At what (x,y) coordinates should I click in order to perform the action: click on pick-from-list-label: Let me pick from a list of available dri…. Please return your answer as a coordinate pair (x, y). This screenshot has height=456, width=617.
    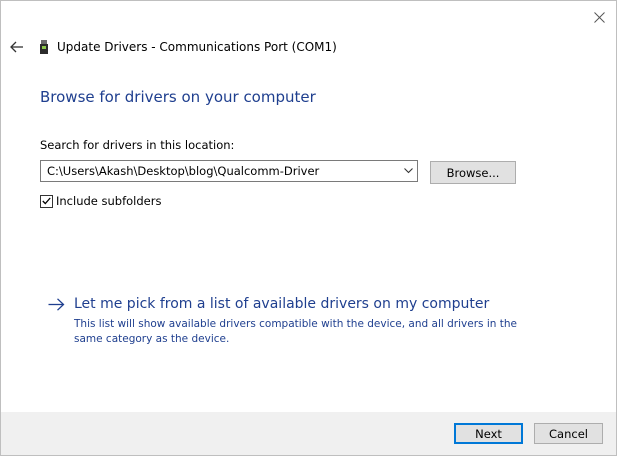
    Looking at the image, I should click on (281, 304).